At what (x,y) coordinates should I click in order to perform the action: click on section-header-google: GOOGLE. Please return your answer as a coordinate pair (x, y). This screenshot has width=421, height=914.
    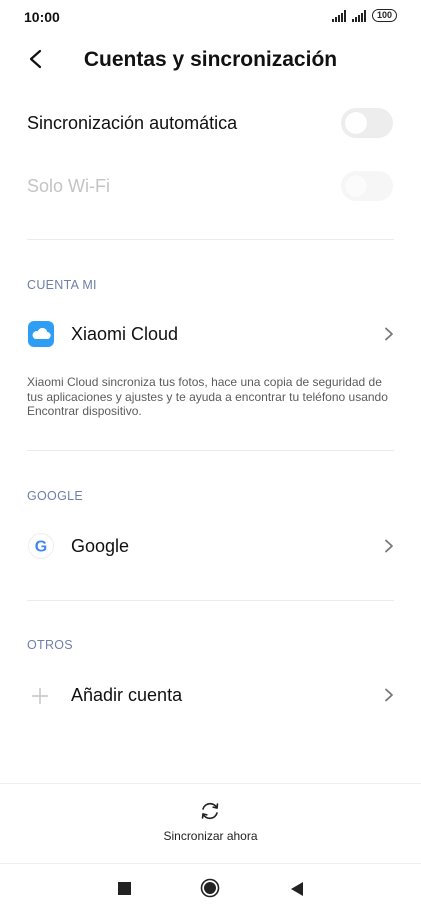
    Looking at the image, I should click on (55, 496).